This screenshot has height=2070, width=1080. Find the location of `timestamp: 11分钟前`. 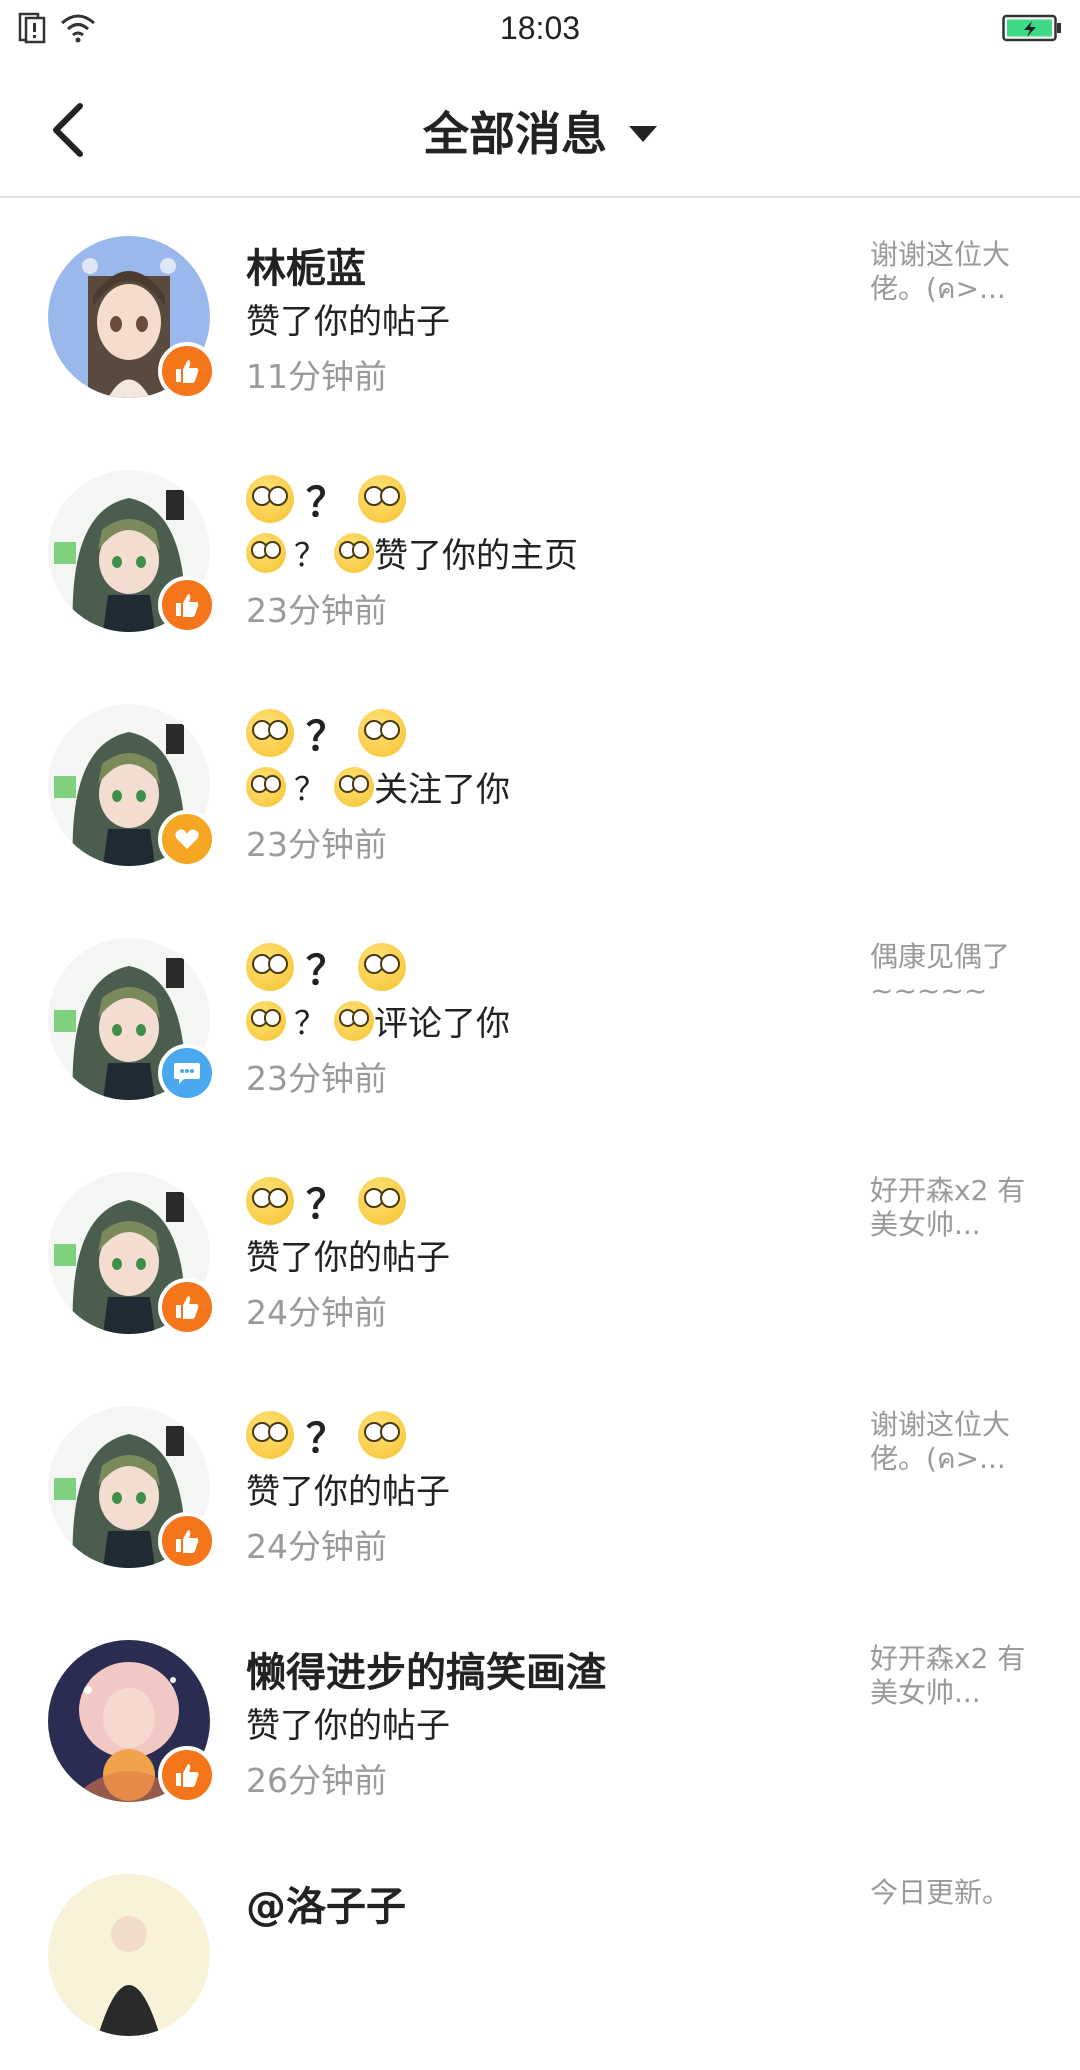

timestamp: 11分钟前 is located at coordinates (316, 376).